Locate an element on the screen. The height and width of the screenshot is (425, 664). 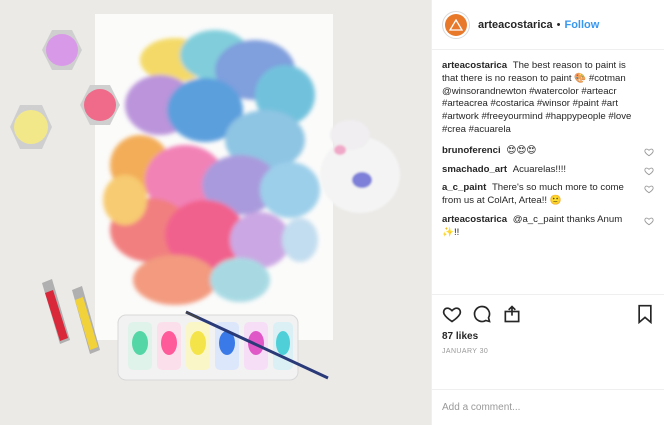
comment-username: brunoferenci is located at coordinates (472, 150).